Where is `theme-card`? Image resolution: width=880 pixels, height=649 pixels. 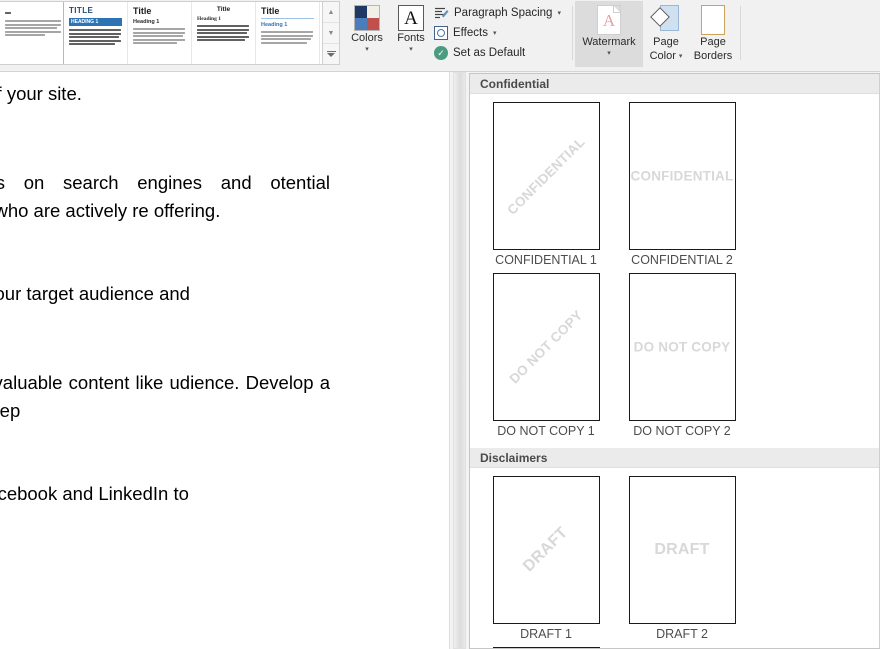 theme-card is located at coordinates (32, 33).